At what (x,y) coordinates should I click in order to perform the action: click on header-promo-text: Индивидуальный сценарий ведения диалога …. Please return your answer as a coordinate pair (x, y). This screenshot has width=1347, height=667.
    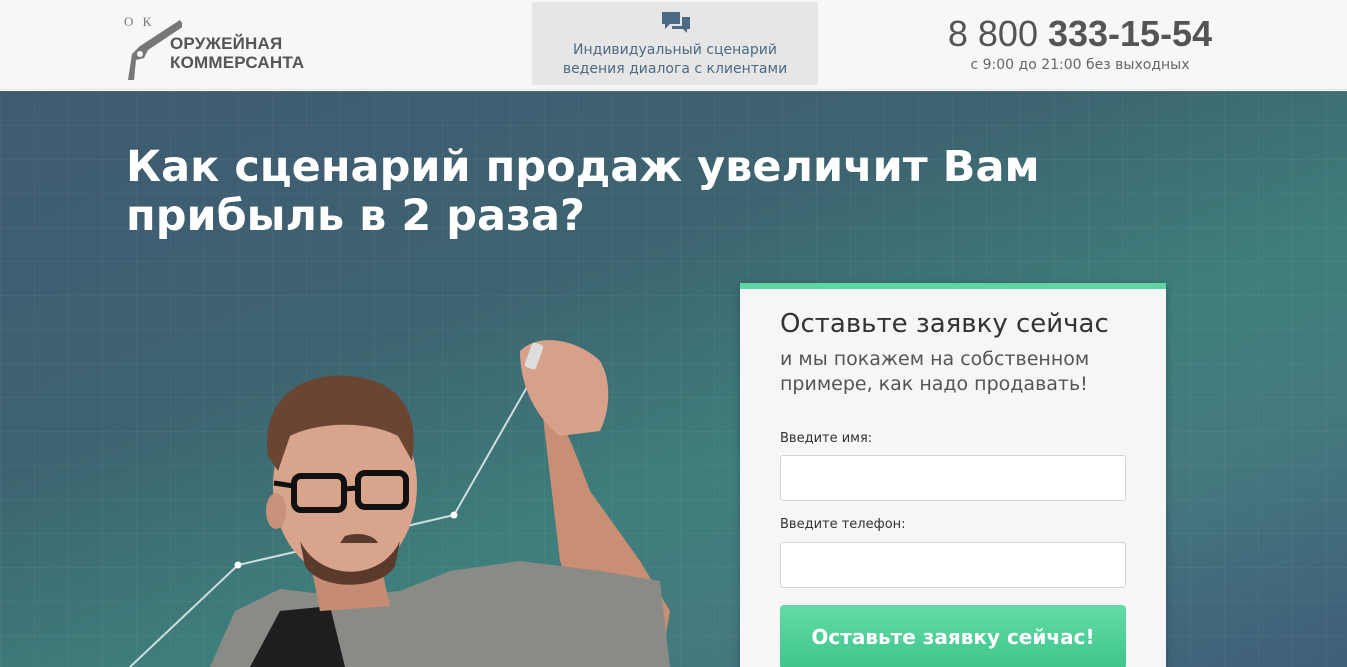
    Looking at the image, I should click on (675, 60).